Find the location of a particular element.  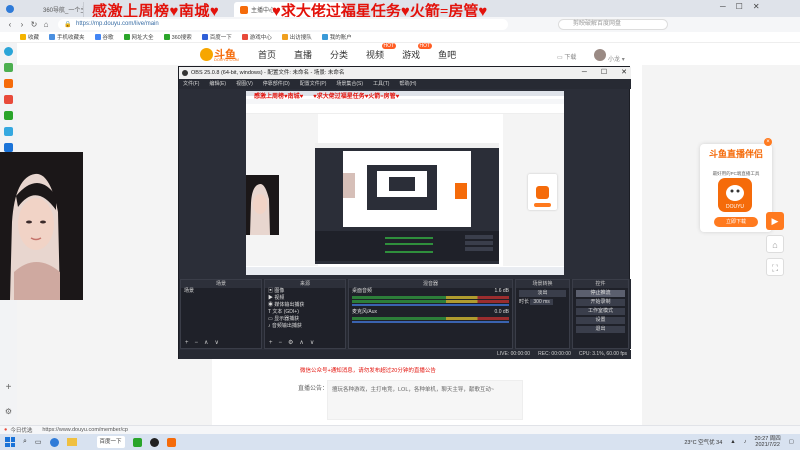

nav-live: 直播 is located at coordinates (303, 54).